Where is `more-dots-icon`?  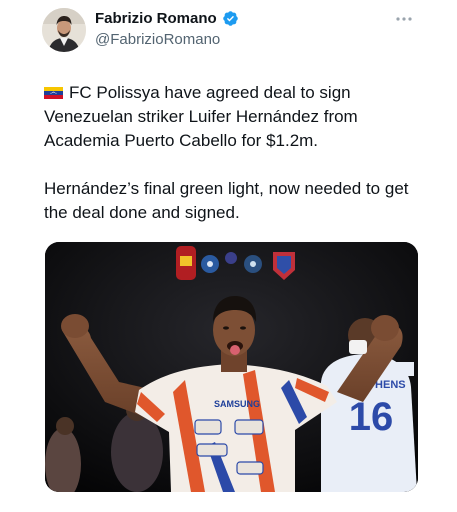 more-dots-icon is located at coordinates (404, 19).